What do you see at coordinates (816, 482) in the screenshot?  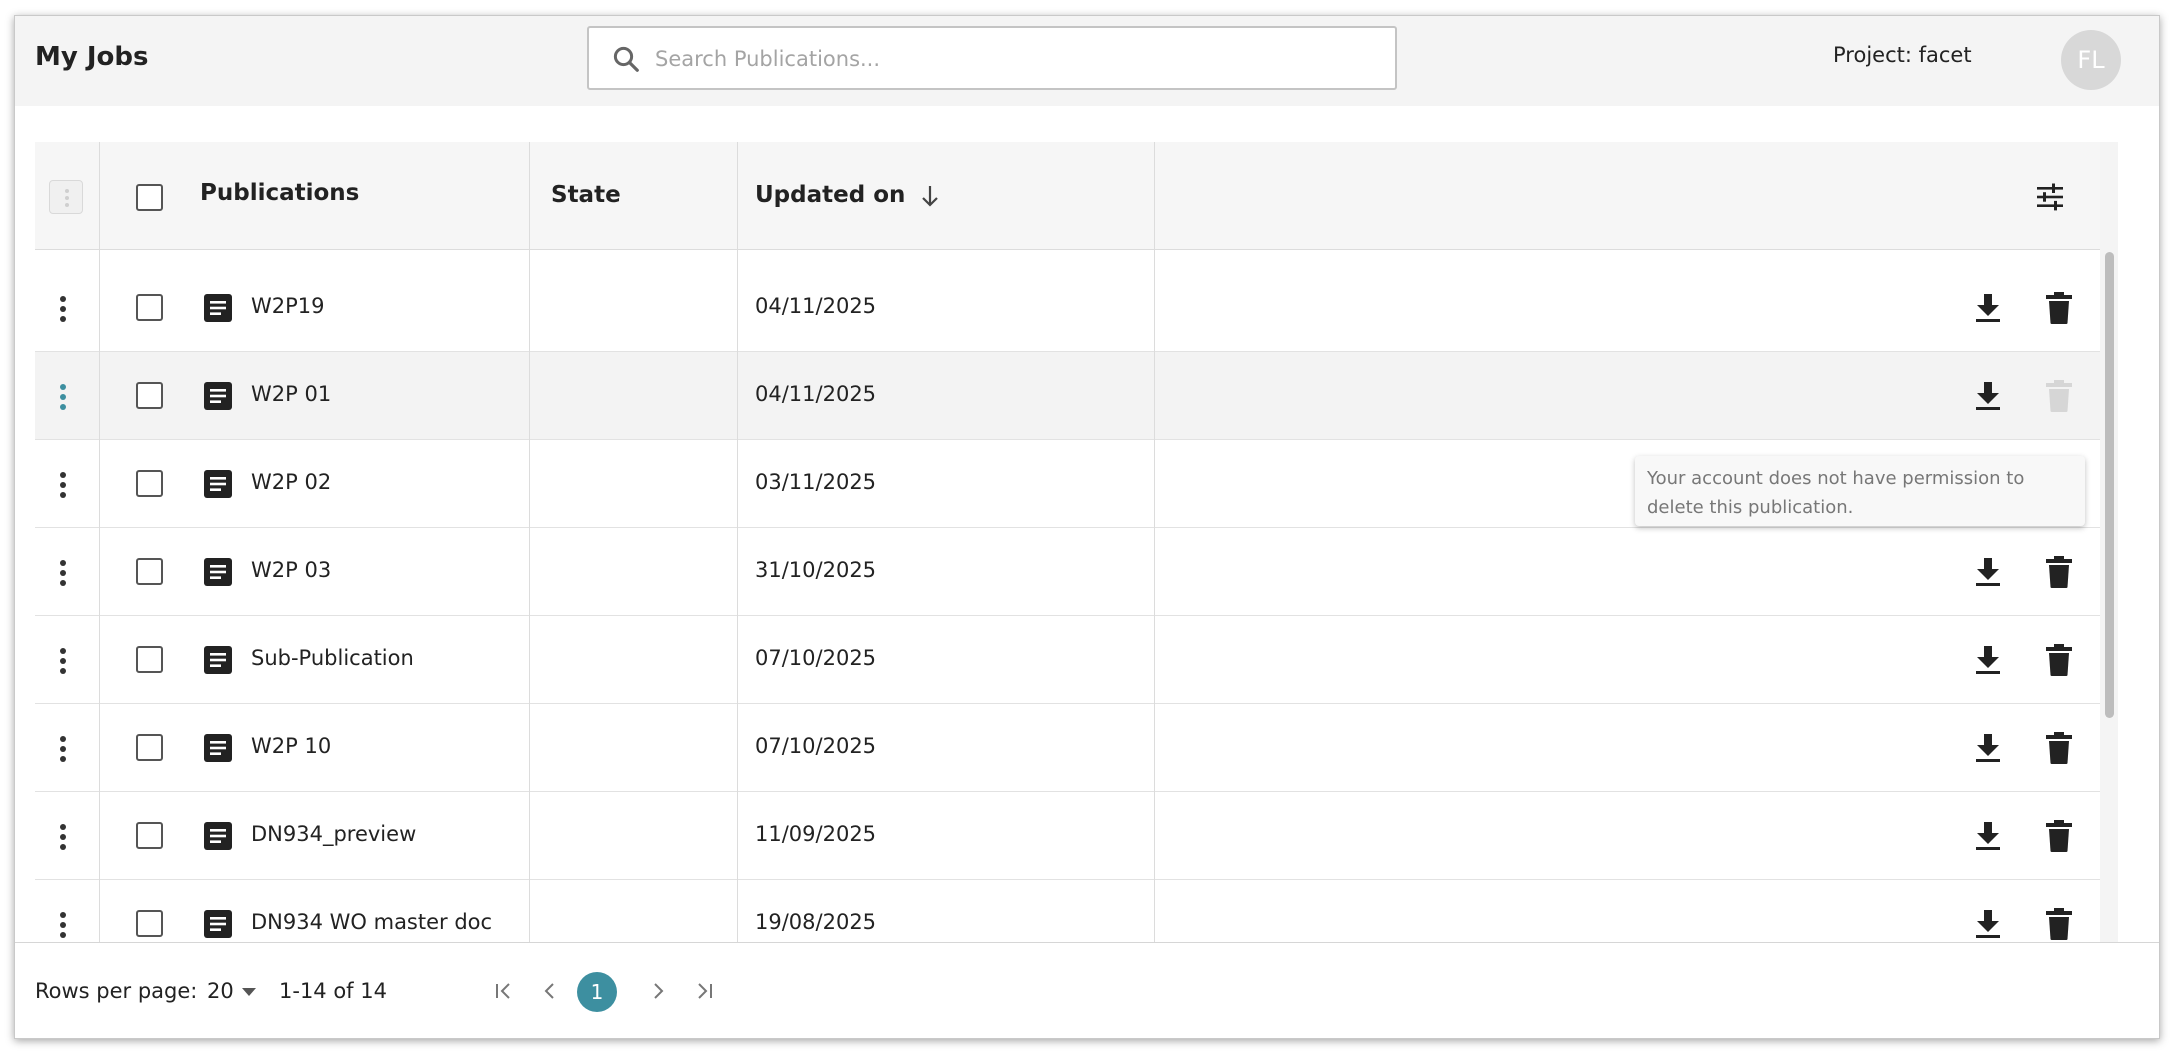 I see `updated-on-date: 03/11/2025` at bounding box center [816, 482].